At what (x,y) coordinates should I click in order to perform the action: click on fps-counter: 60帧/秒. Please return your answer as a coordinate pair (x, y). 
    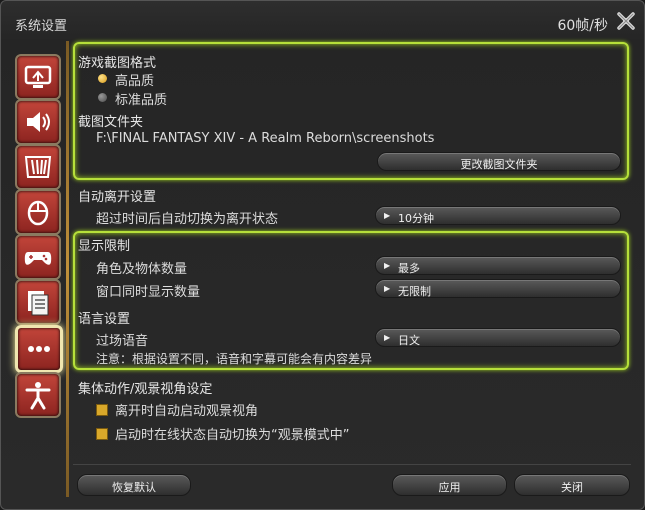
    Looking at the image, I should click on (582, 26).